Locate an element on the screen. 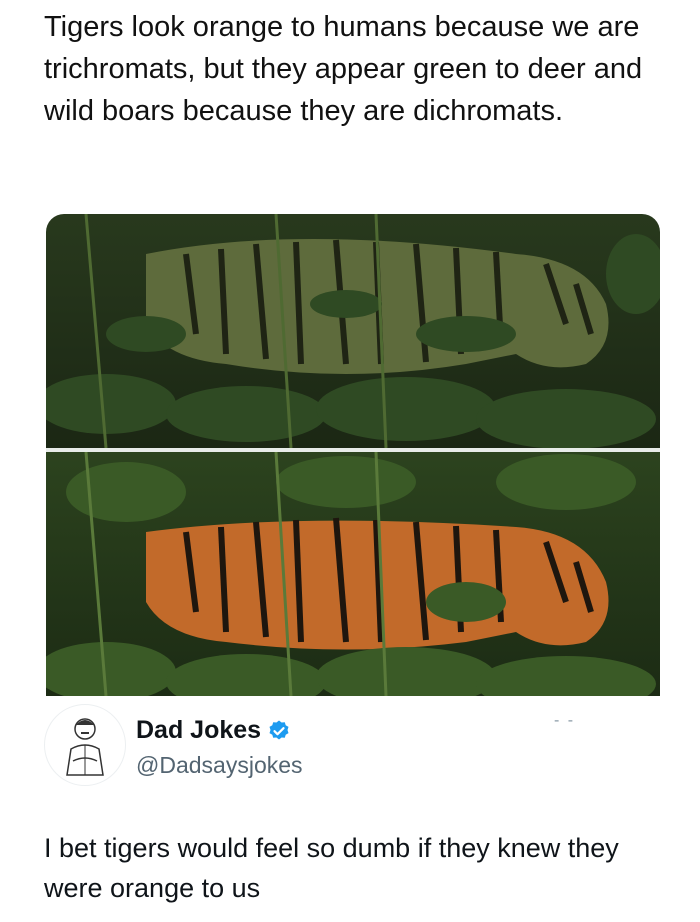  verified-badge-icon is located at coordinates (279, 731).